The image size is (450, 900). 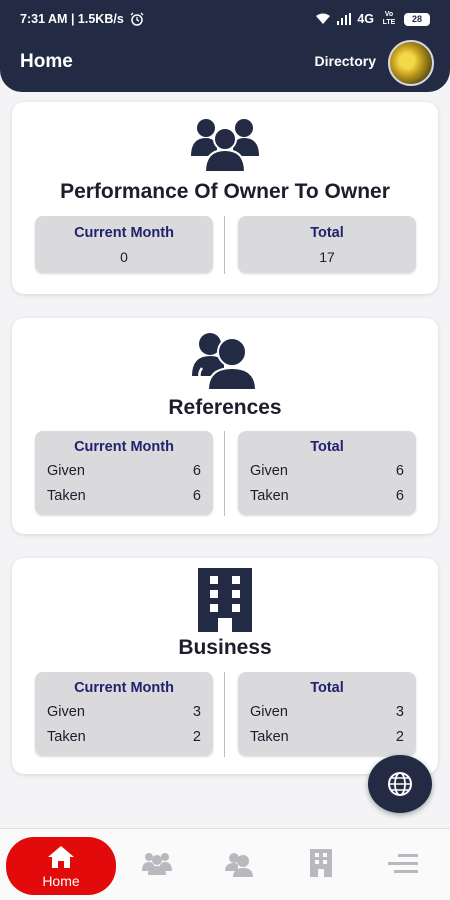 I want to click on card-title: Business, so click(x=225, y=647).